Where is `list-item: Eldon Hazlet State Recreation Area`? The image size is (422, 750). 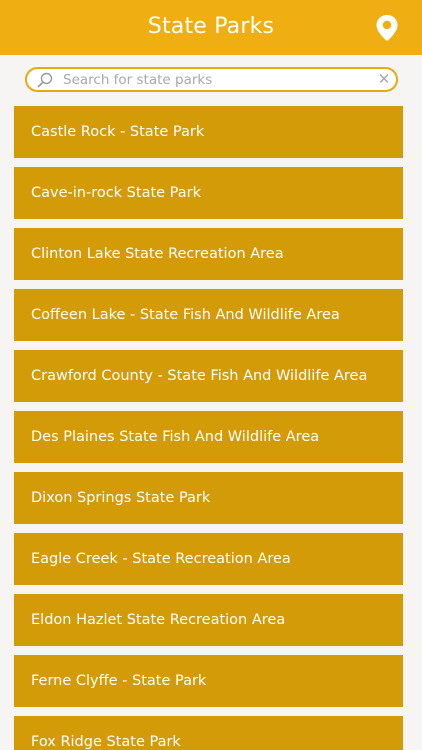 list-item: Eldon Hazlet State Recreation Area is located at coordinates (208, 620).